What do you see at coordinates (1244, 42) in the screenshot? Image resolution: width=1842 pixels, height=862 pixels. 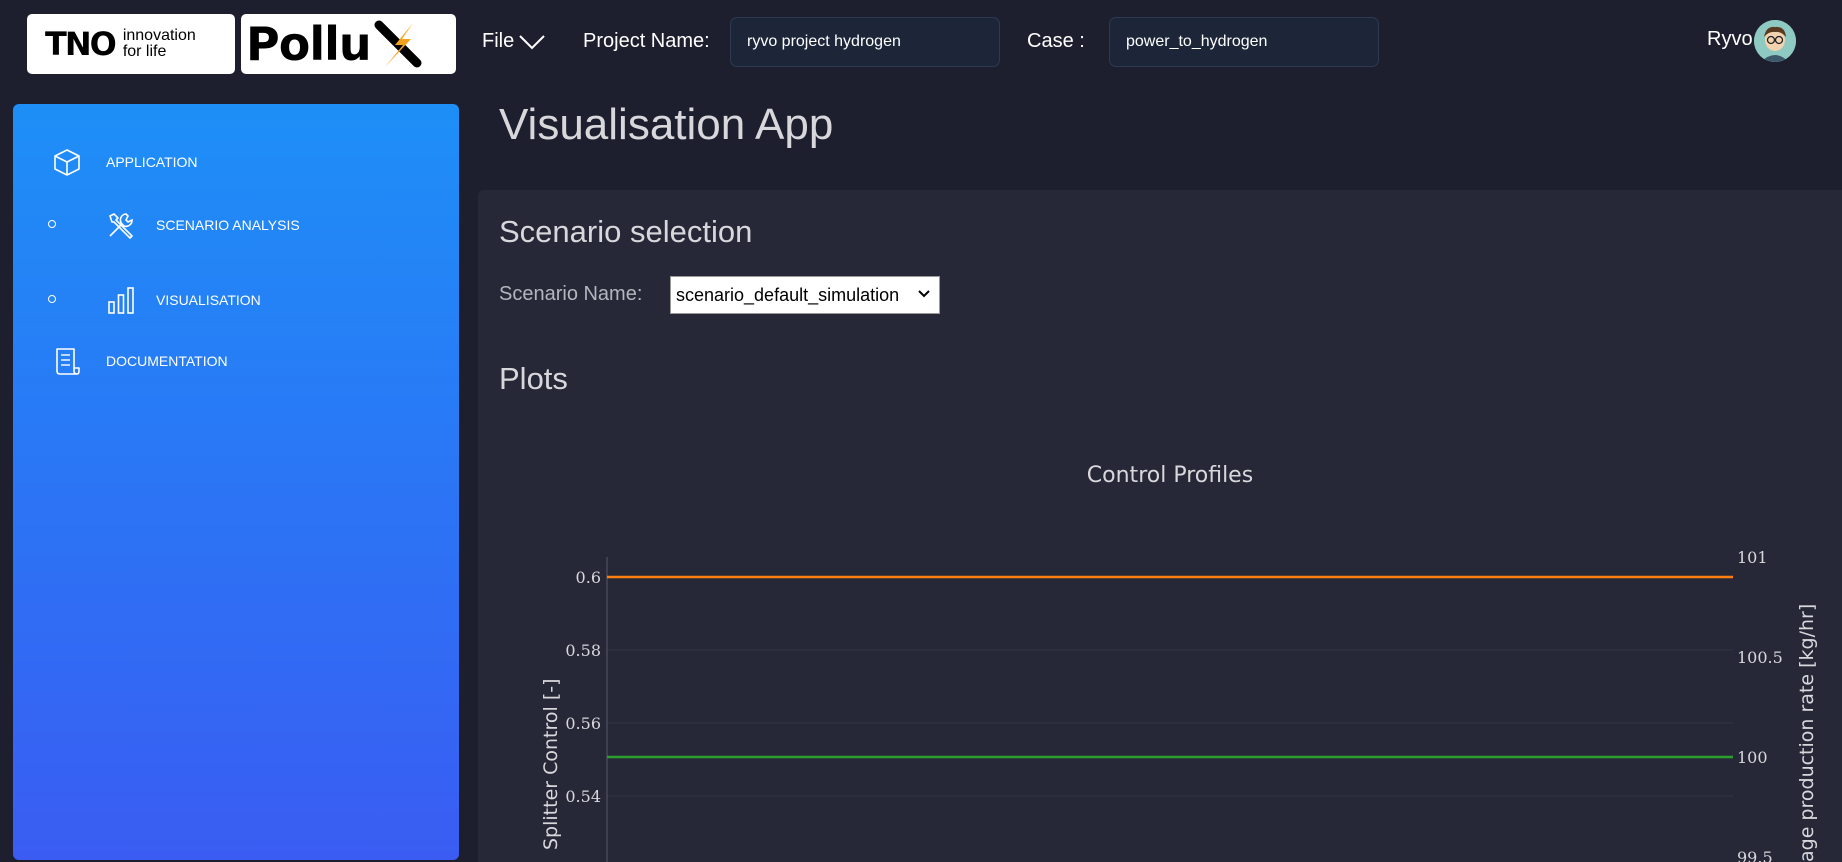 I see `case-input` at bounding box center [1244, 42].